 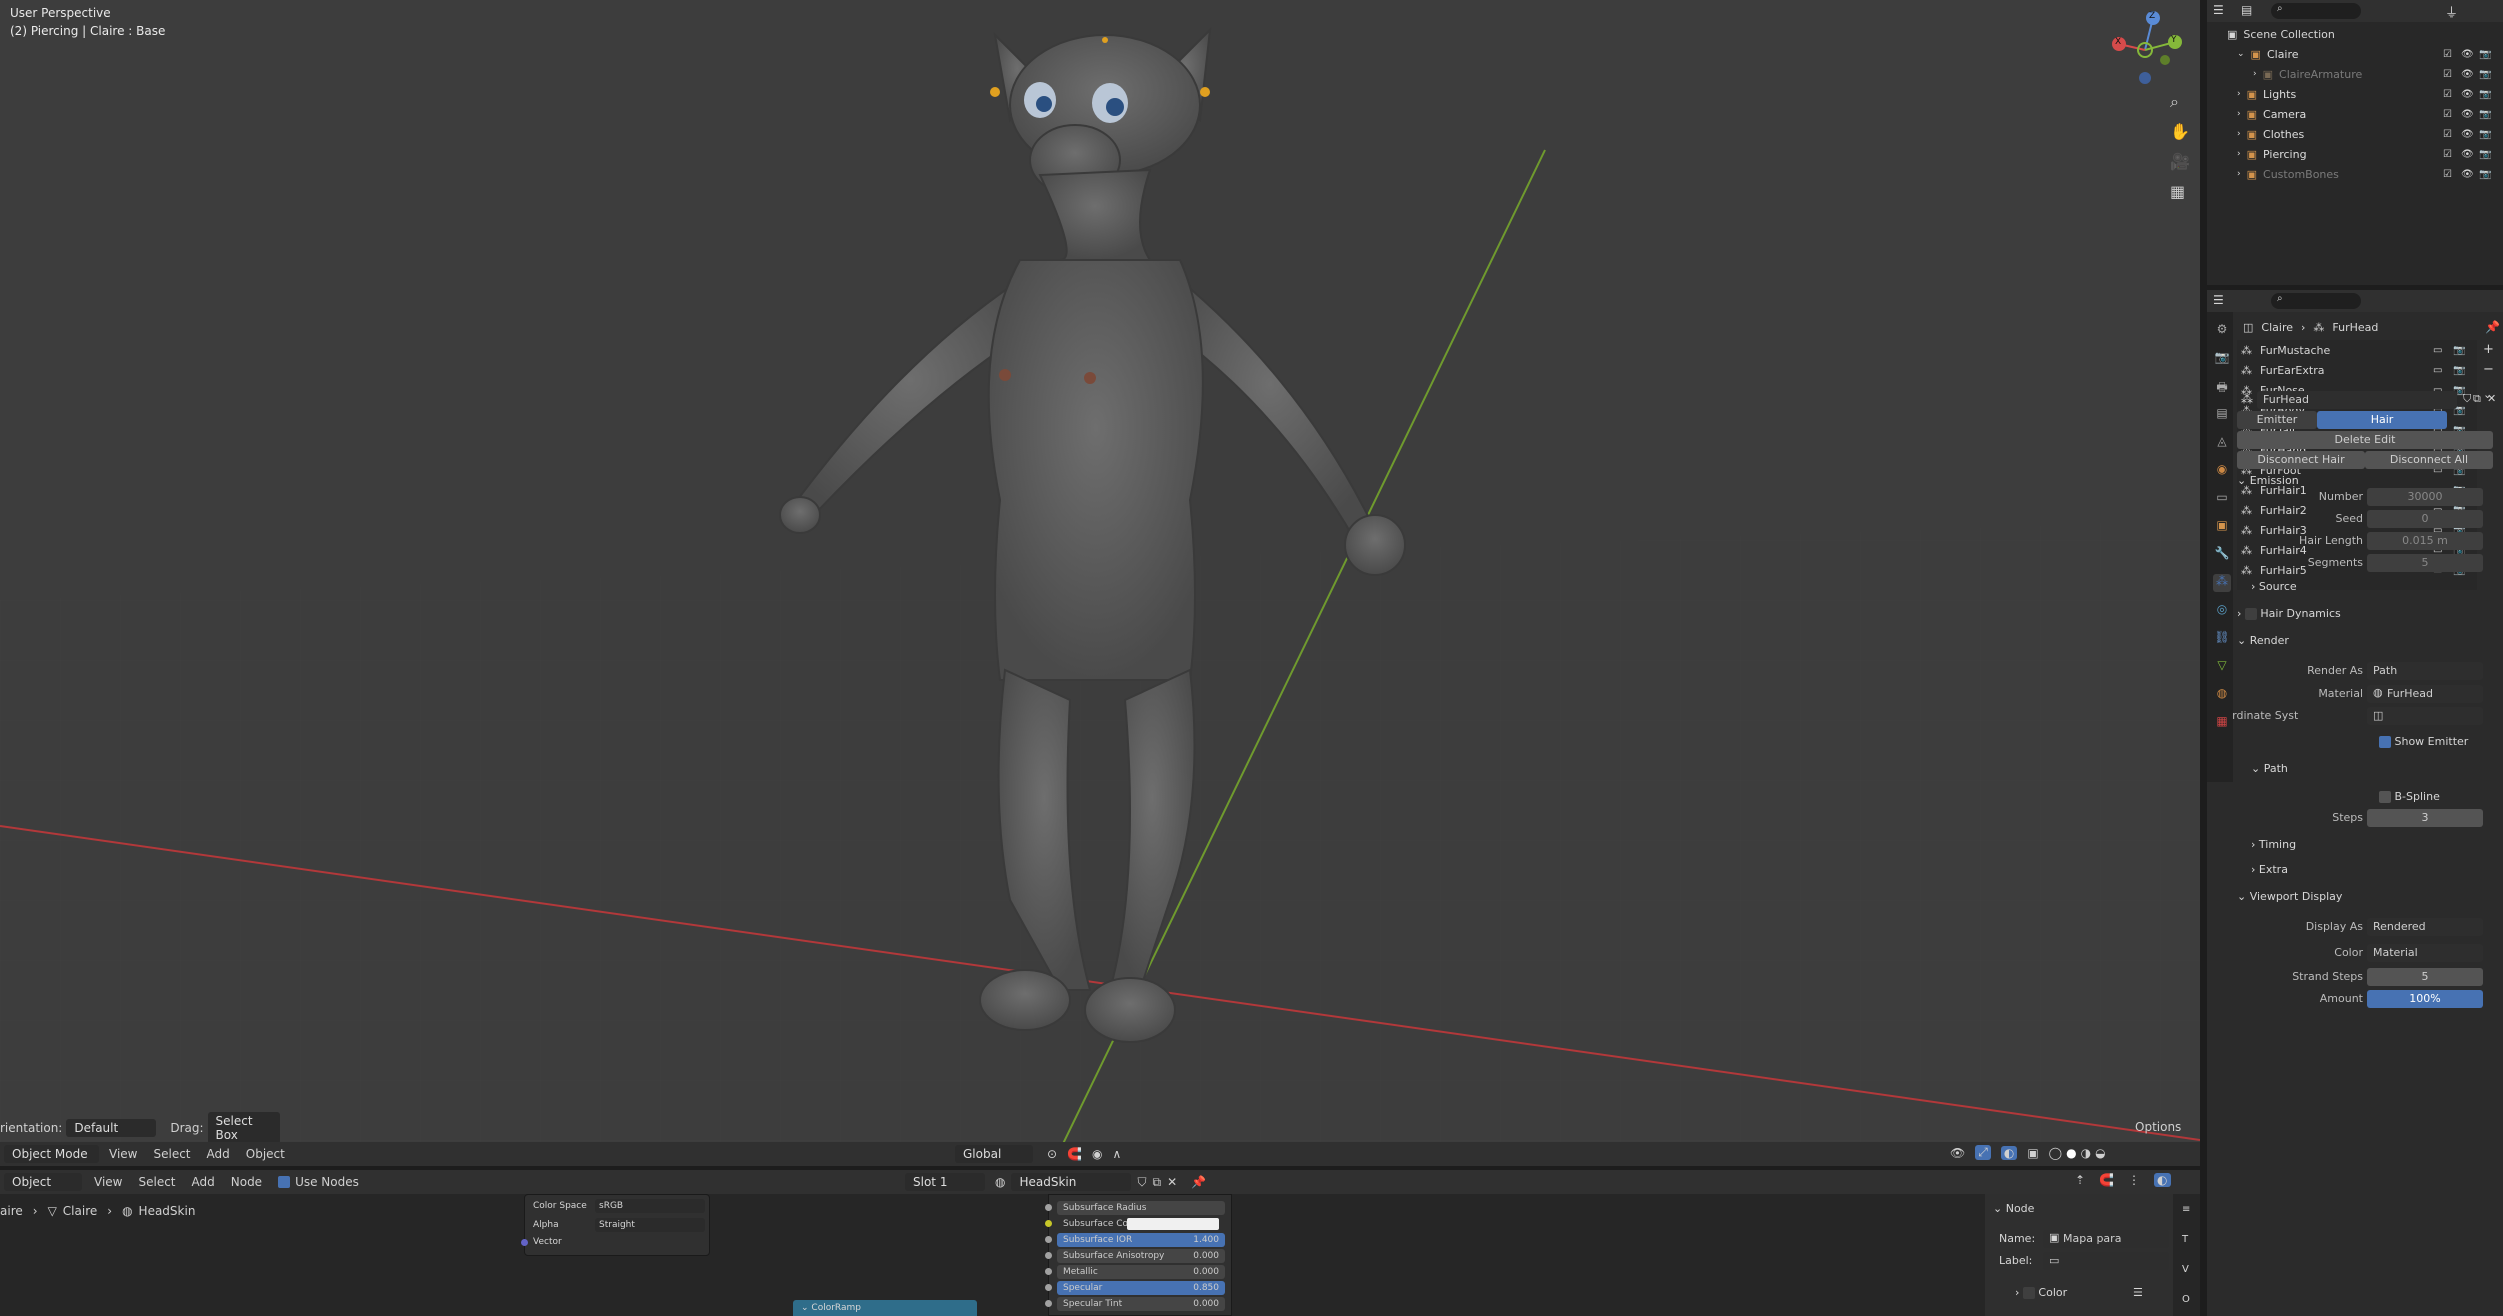 I want to click on bspline-option: B-Spline, so click(x=2409, y=796).